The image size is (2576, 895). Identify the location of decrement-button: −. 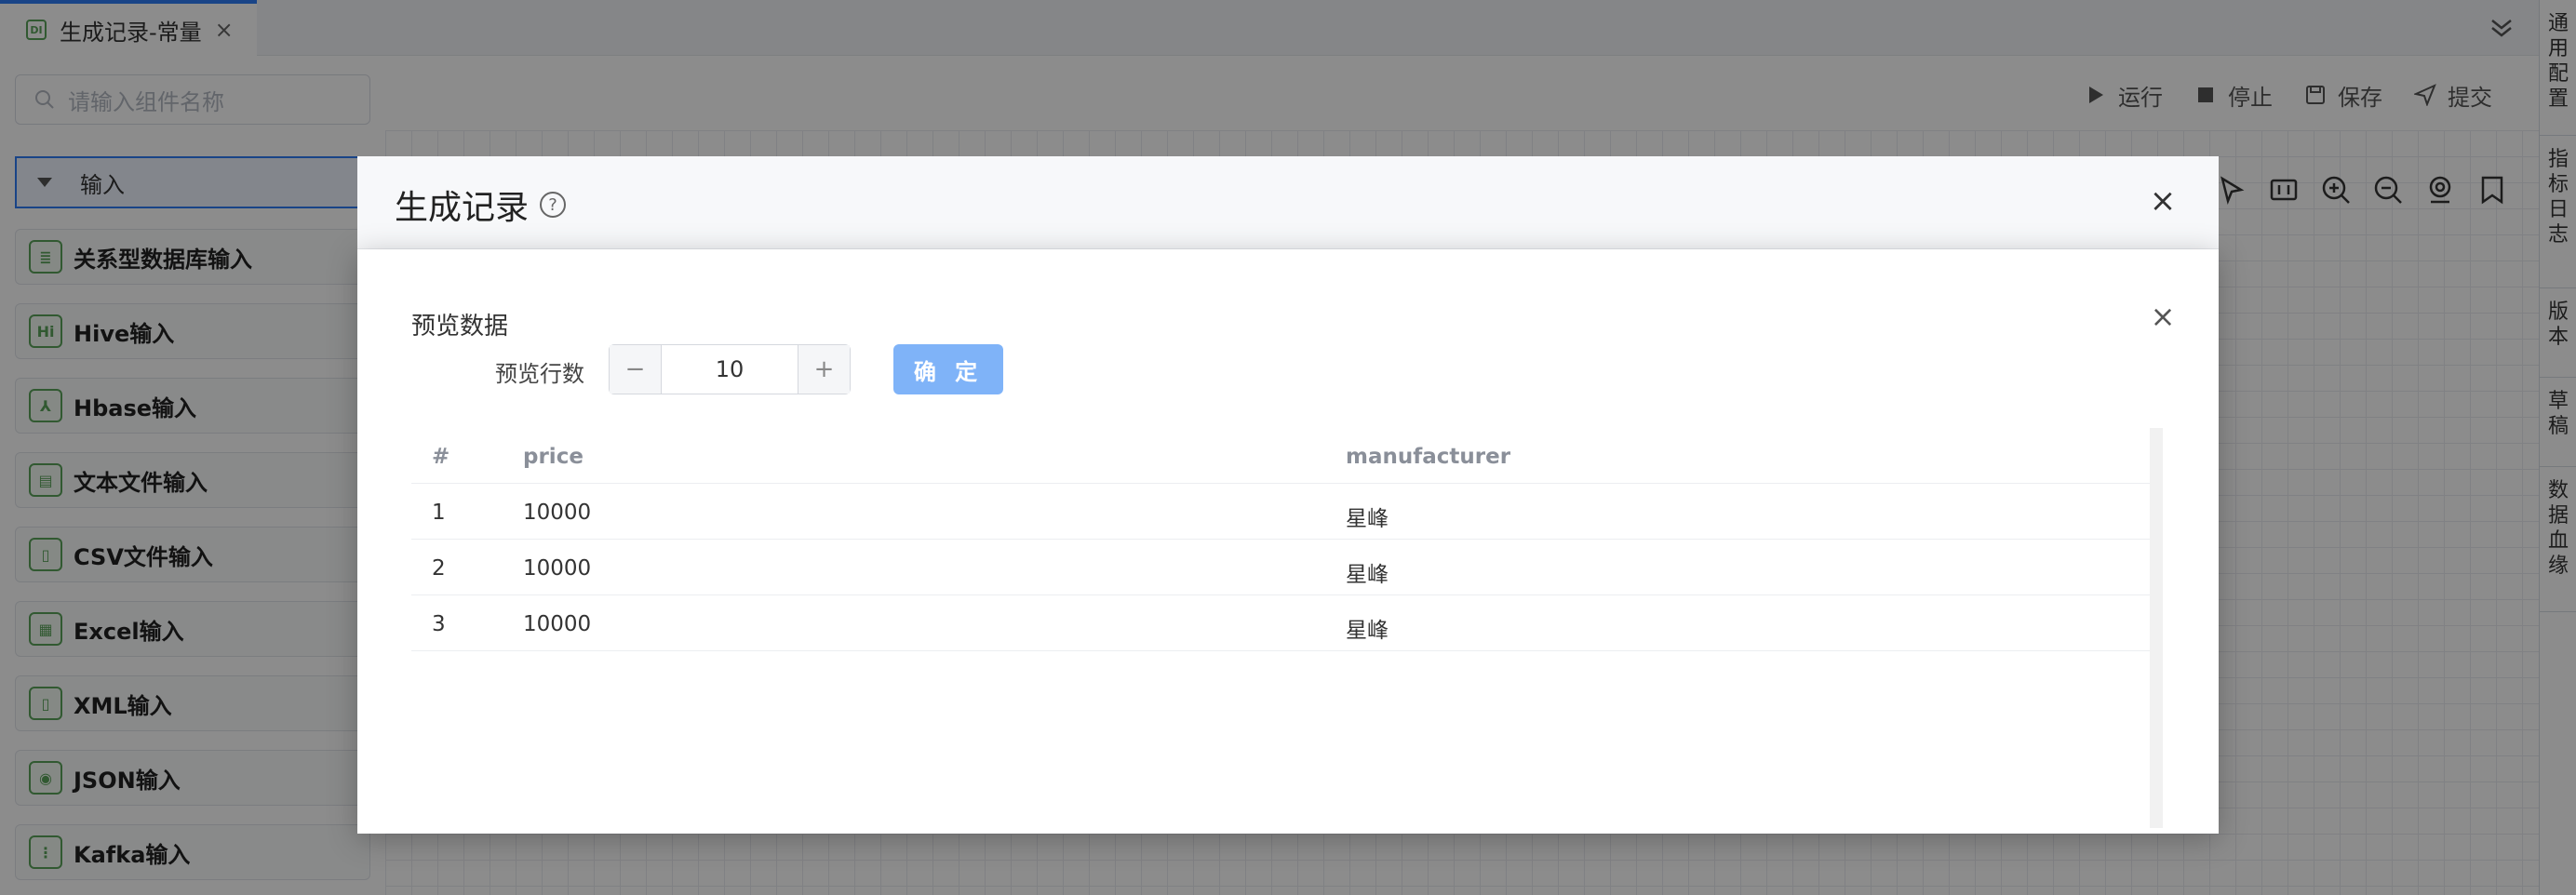
(636, 369).